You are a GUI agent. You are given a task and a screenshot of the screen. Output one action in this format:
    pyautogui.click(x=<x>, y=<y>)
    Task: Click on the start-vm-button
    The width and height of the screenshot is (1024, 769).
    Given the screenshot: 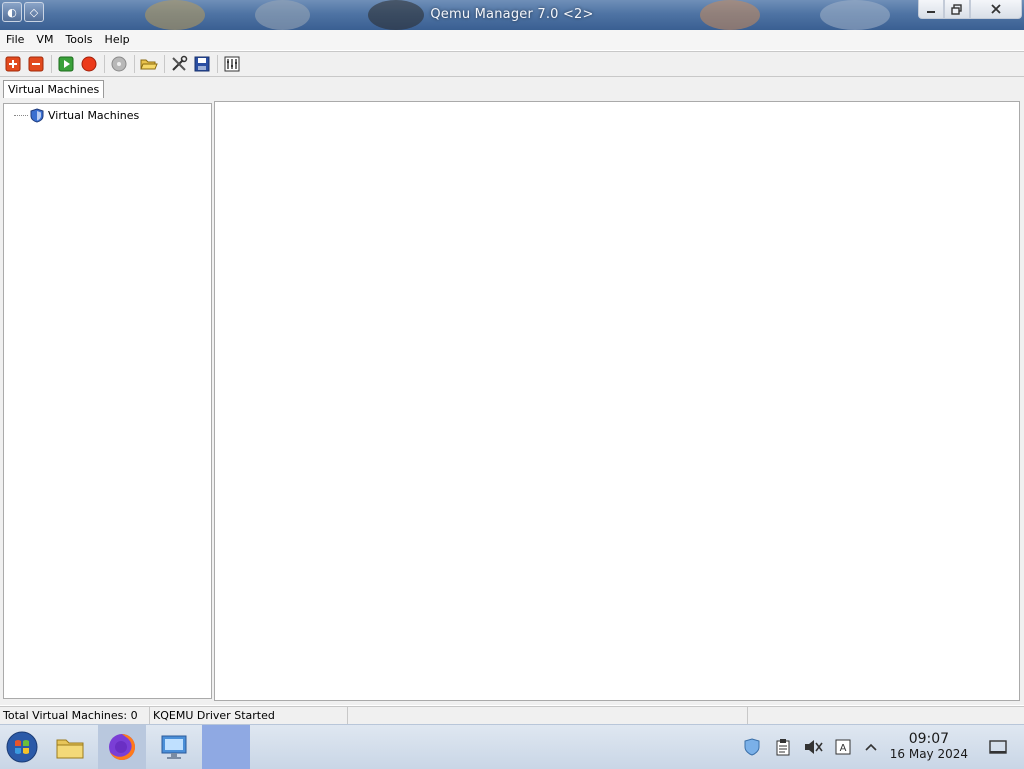 What is the action you would take?
    pyautogui.click(x=66, y=64)
    